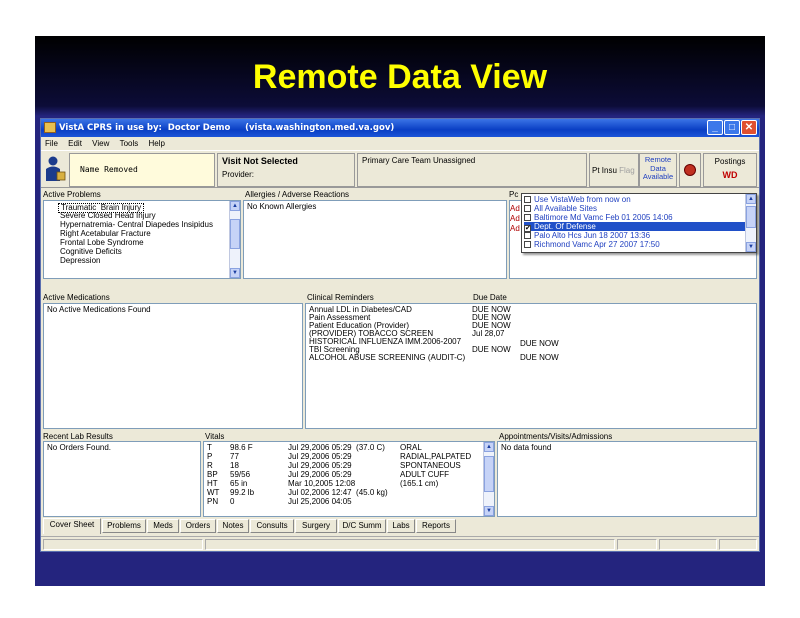 The width and height of the screenshot is (800, 618). I want to click on vitals-scrollbar: ▲ ▼, so click(488, 479).